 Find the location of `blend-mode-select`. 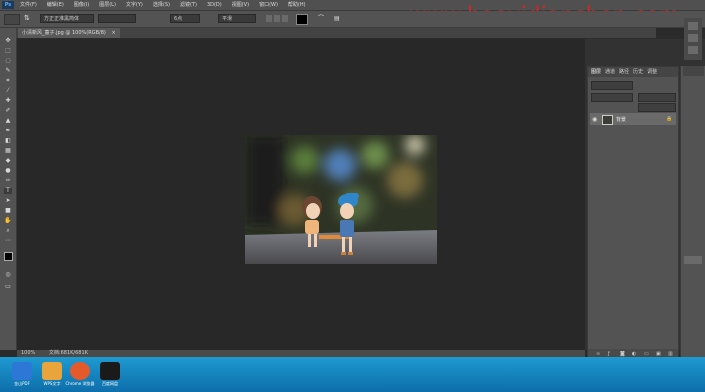

blend-mode-select is located at coordinates (612, 97).